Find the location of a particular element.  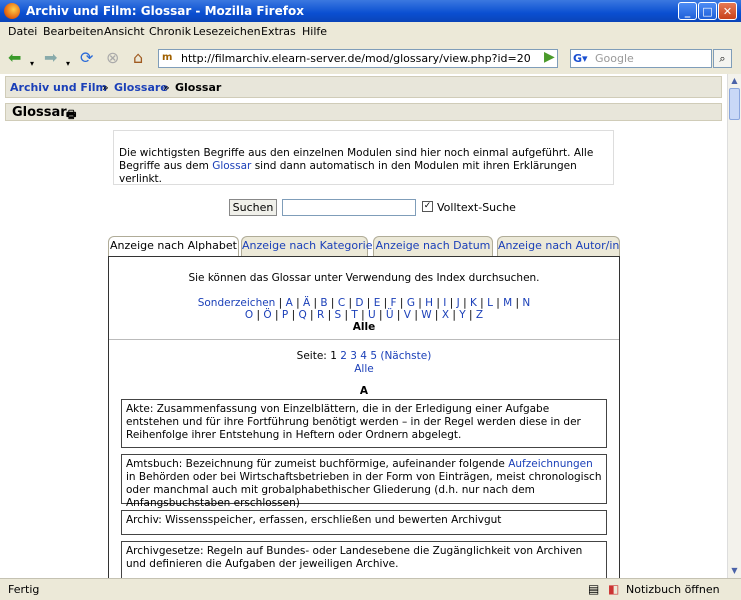

scroll-down-icon: ▼ is located at coordinates (734, 570).